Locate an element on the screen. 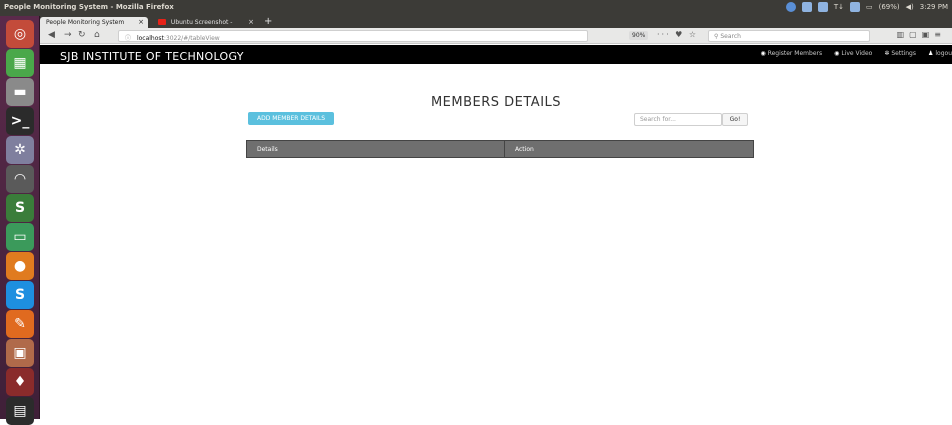 This screenshot has width=952, height=425. zoom-level: 90% is located at coordinates (639, 35).